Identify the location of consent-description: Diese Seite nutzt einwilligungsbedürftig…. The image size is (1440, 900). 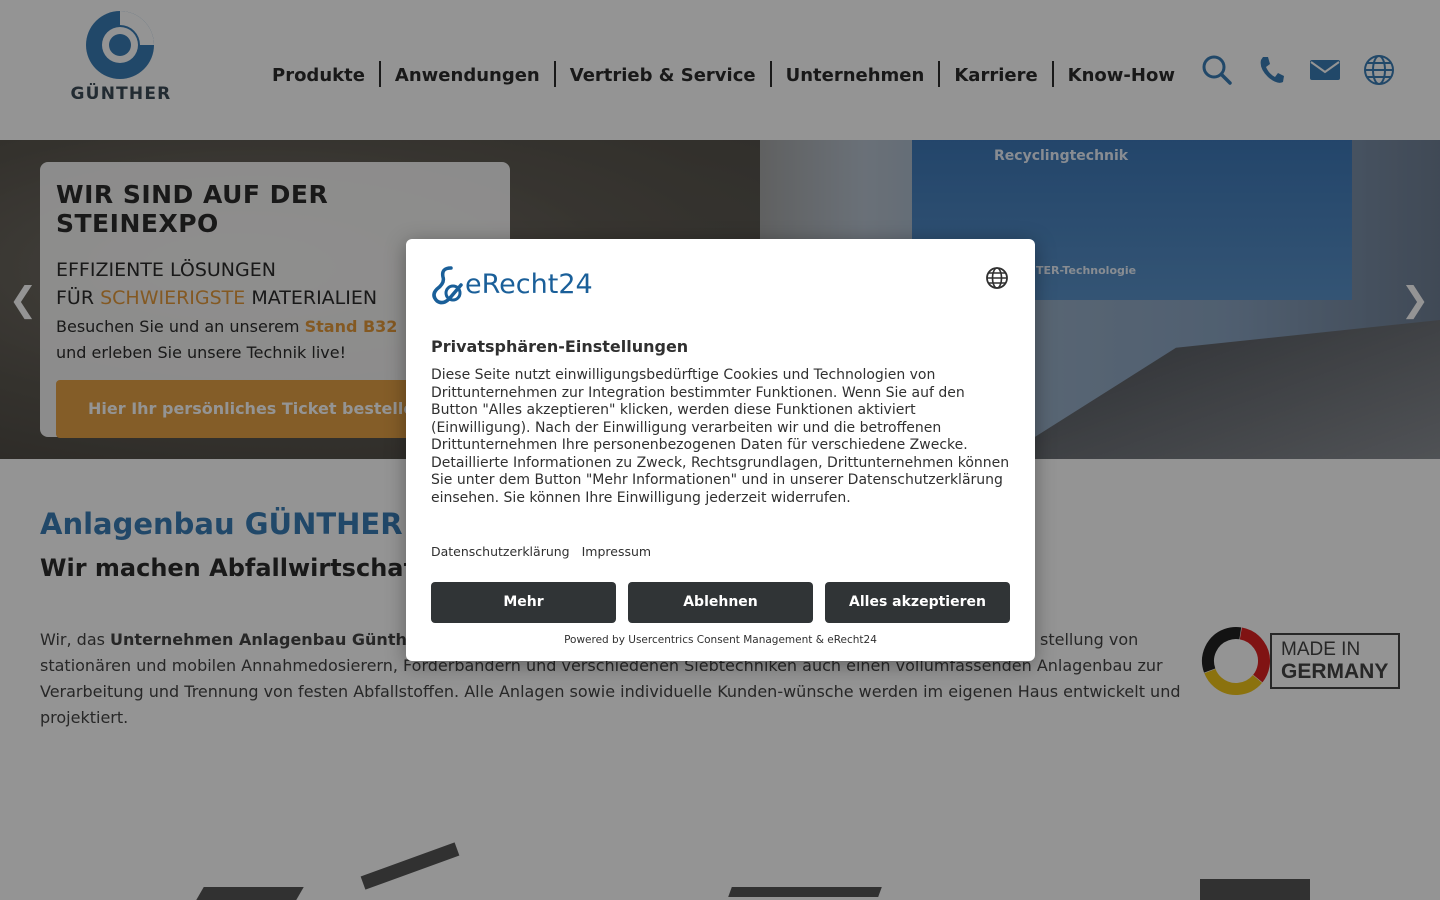
(720, 436).